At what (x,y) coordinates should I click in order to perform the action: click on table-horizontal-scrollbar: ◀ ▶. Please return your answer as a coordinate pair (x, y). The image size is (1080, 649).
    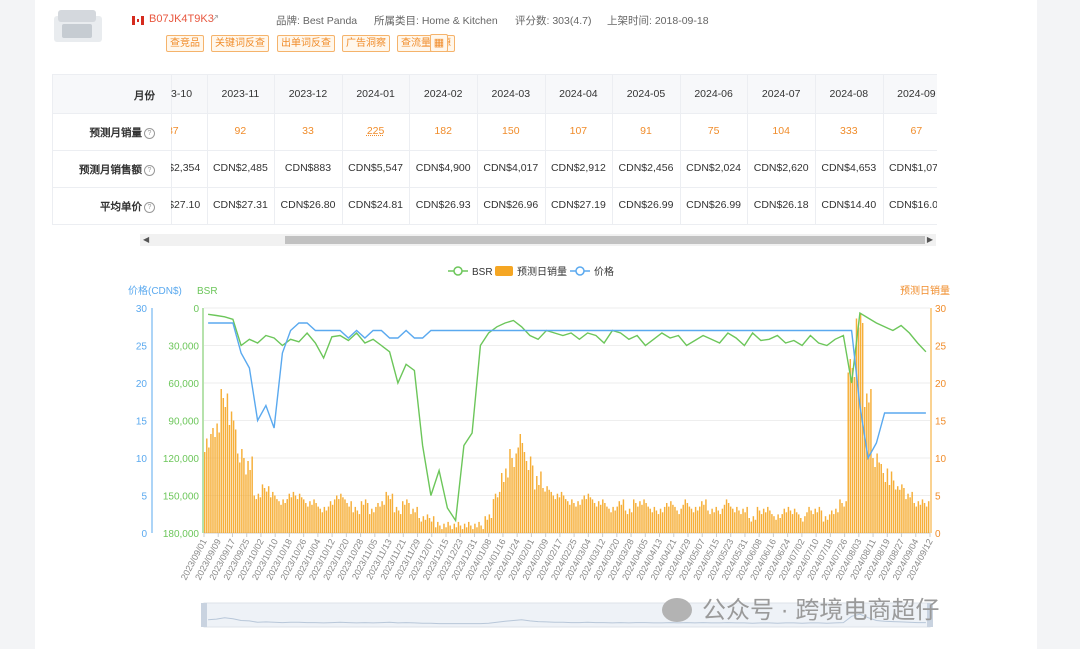
    Looking at the image, I should click on (538, 240).